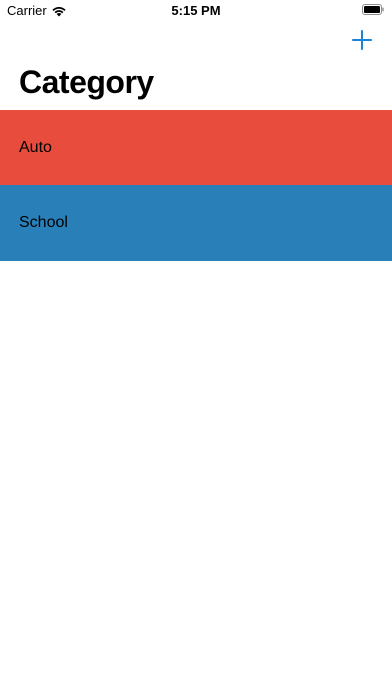  What do you see at coordinates (35, 147) in the screenshot?
I see `category-label: Auto` at bounding box center [35, 147].